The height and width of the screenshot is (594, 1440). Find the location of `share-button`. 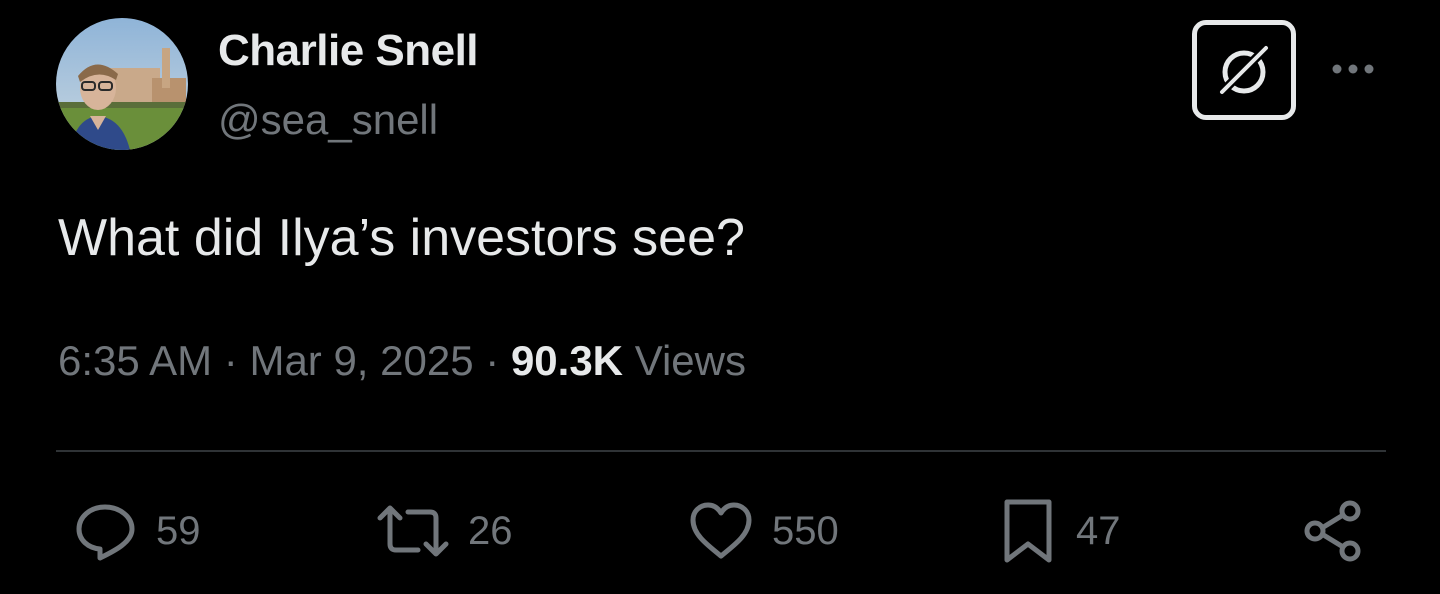

share-button is located at coordinates (1333, 531).